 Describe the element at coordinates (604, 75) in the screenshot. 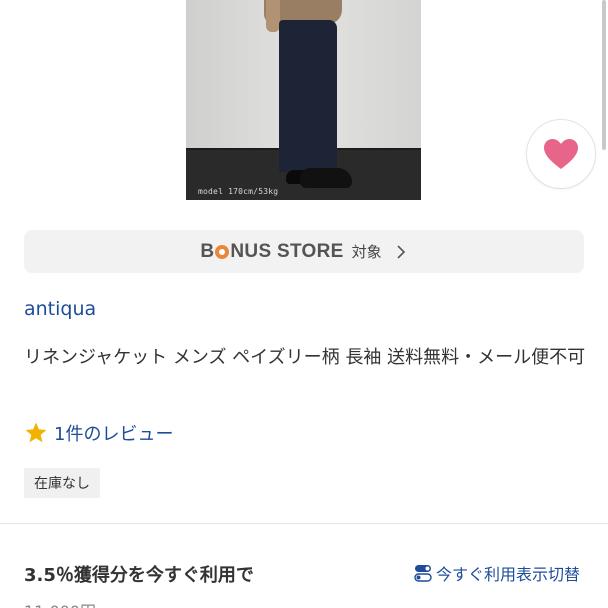

I see `scrollbar` at that location.